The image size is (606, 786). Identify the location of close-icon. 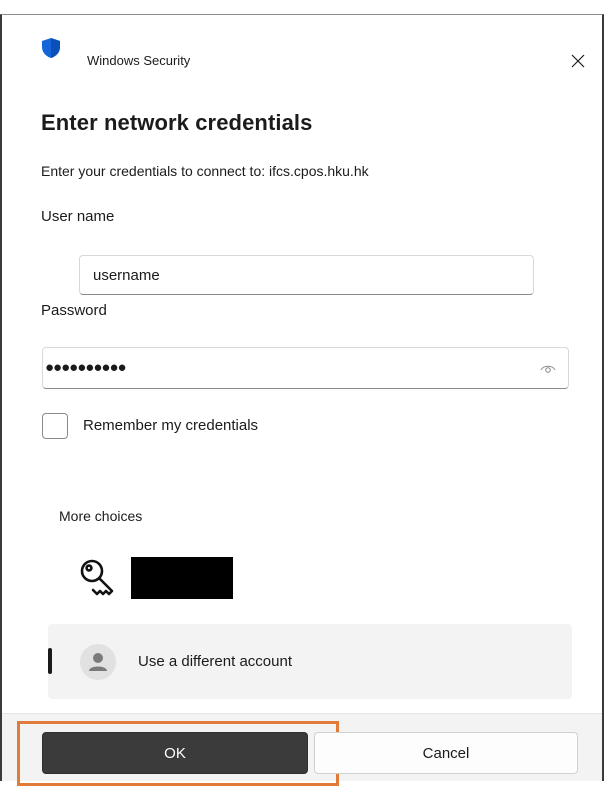
(578, 61).